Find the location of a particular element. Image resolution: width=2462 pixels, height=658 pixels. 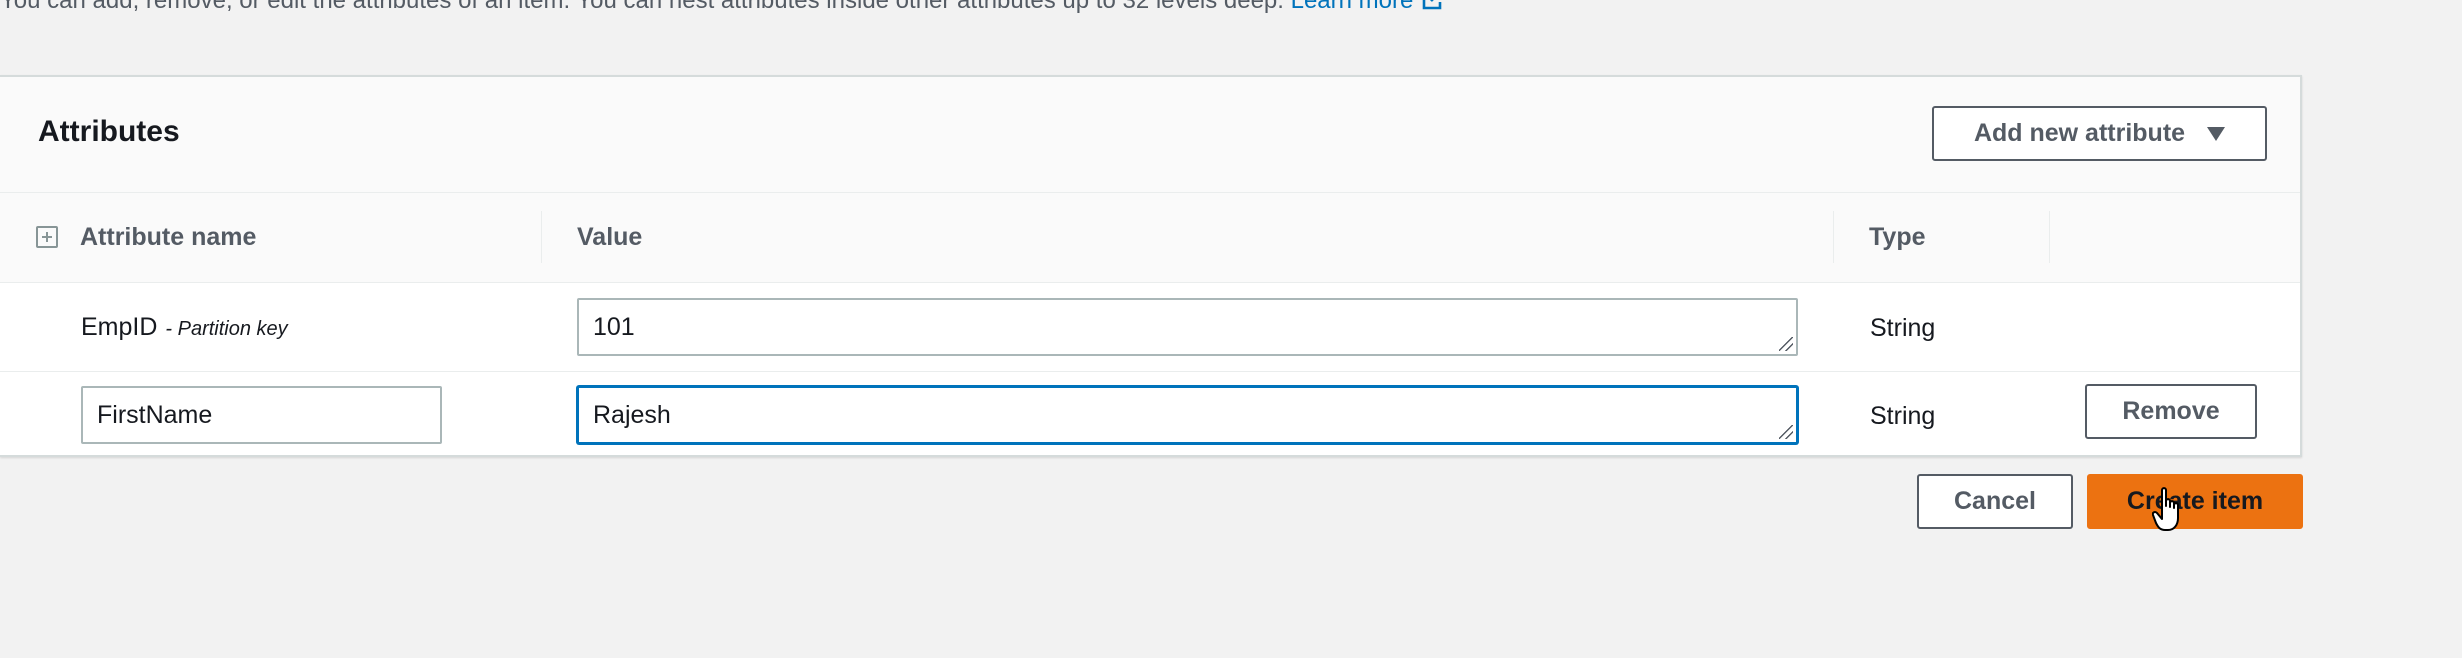

value-text: 101 is located at coordinates (614, 326).